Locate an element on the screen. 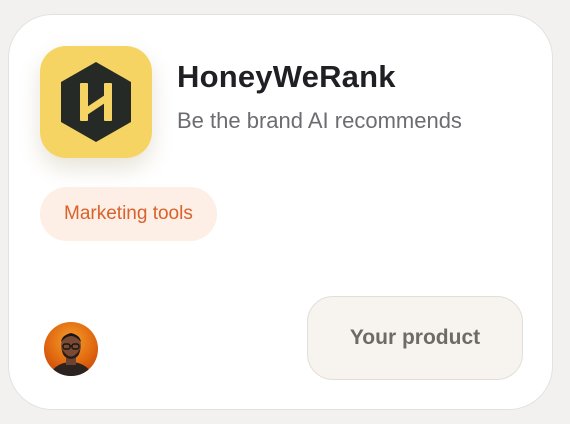  maker-avatar is located at coordinates (71, 349).